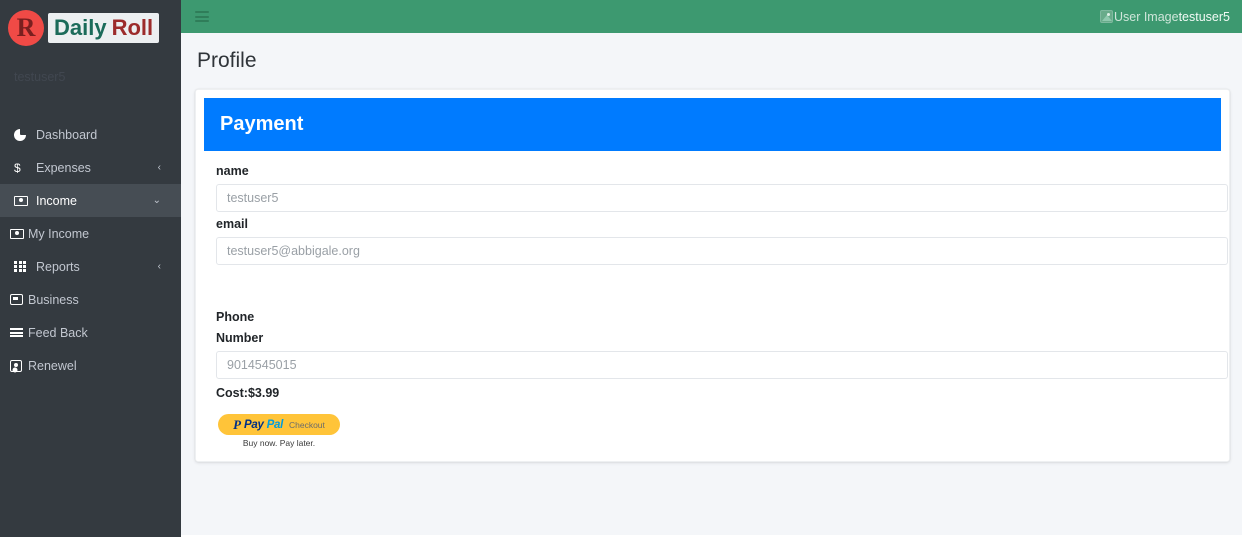  What do you see at coordinates (19, 332) in the screenshot?
I see `bars-icon` at bounding box center [19, 332].